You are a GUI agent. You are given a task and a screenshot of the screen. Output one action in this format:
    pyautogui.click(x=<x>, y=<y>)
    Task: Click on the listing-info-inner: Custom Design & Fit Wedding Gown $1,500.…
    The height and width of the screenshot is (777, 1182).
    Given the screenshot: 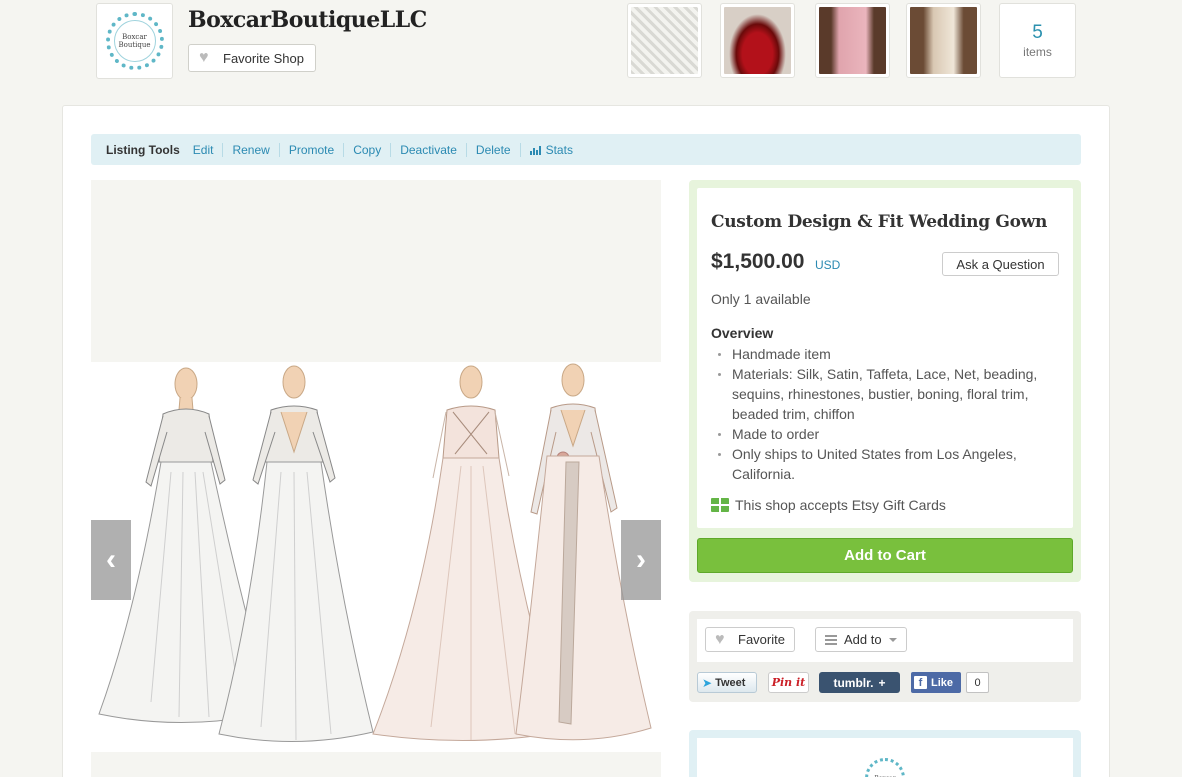 What is the action you would take?
    pyautogui.click(x=885, y=358)
    